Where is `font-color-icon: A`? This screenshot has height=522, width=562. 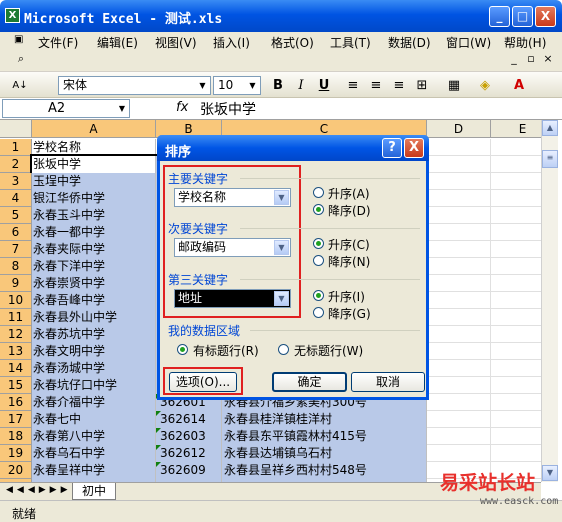
font-color-icon: A is located at coordinates (519, 85).